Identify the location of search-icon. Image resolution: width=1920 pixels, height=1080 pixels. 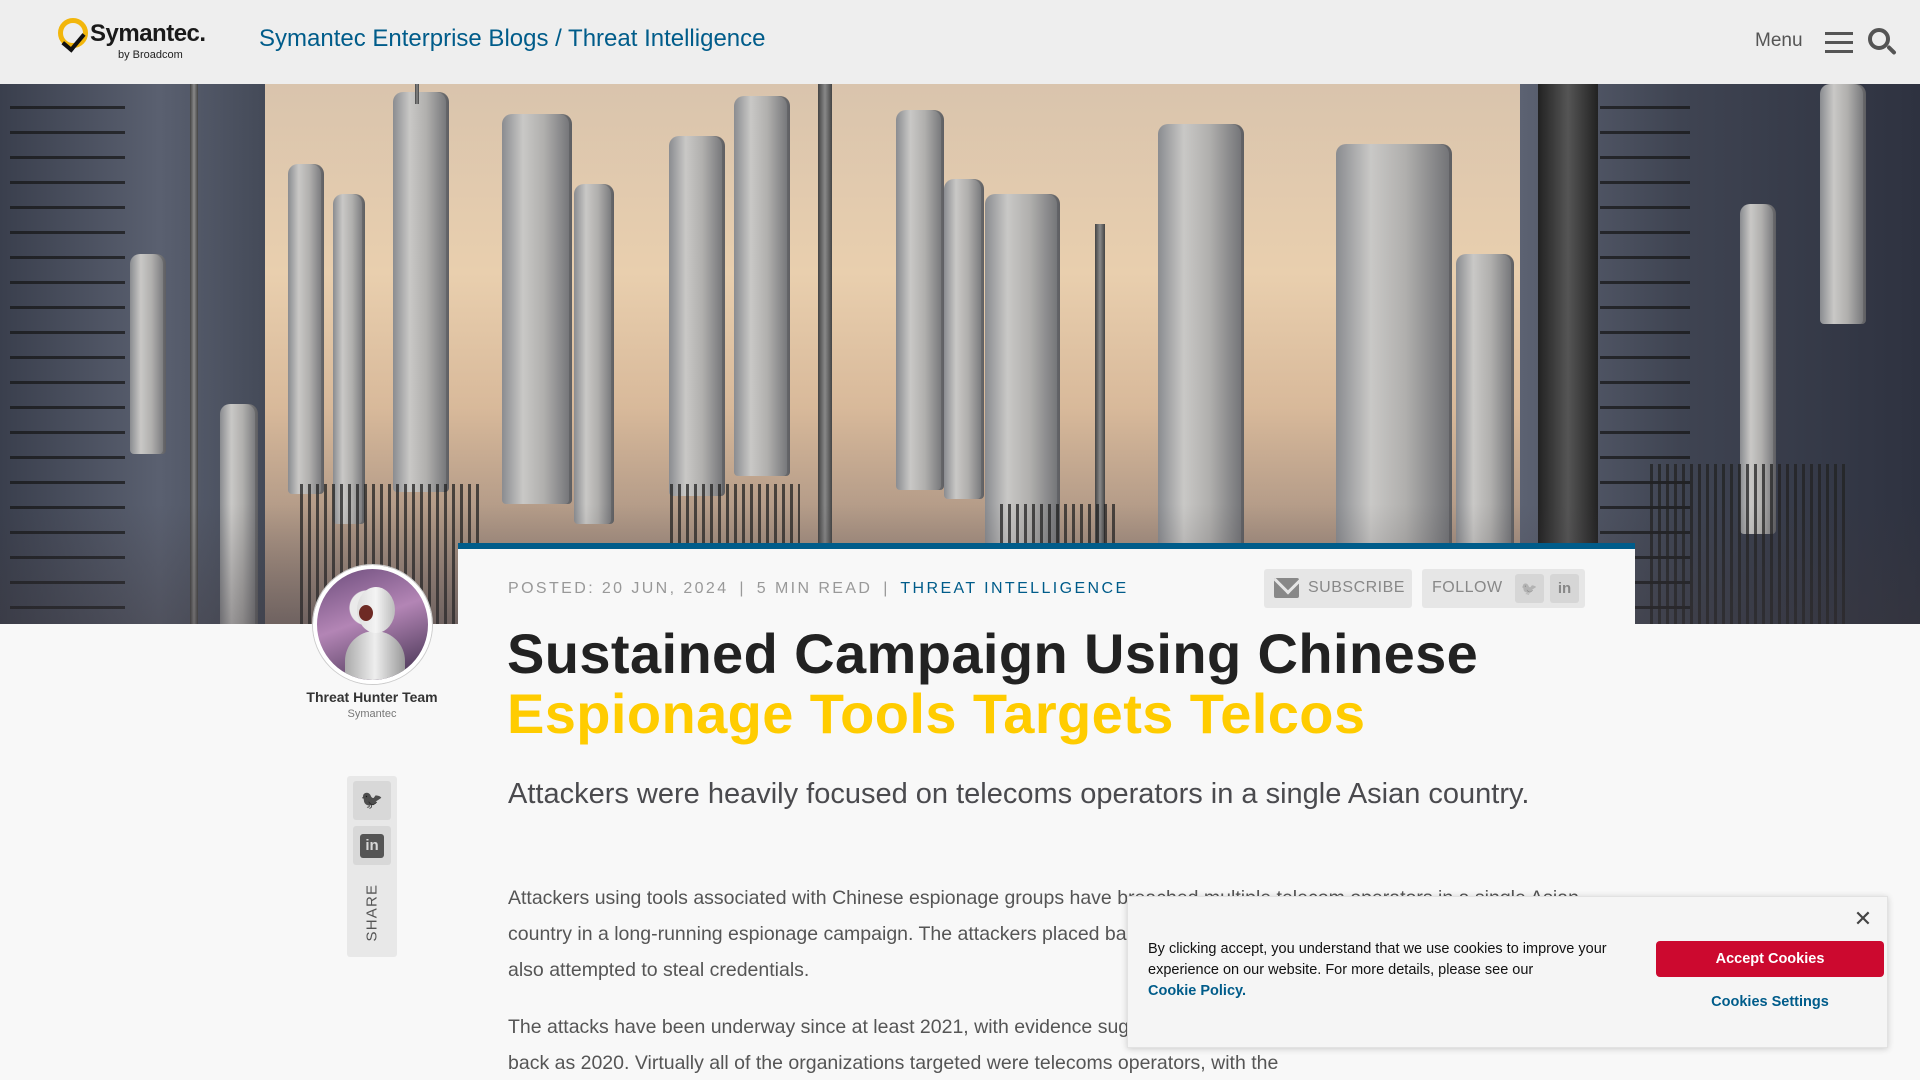
(1883, 43).